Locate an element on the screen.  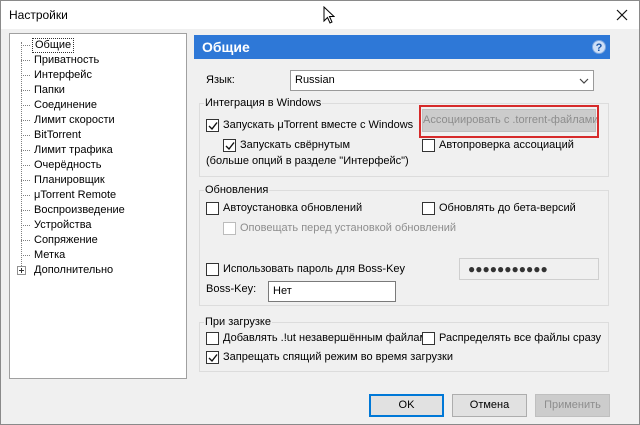
boss-key-password-checkbox is located at coordinates (212, 269).